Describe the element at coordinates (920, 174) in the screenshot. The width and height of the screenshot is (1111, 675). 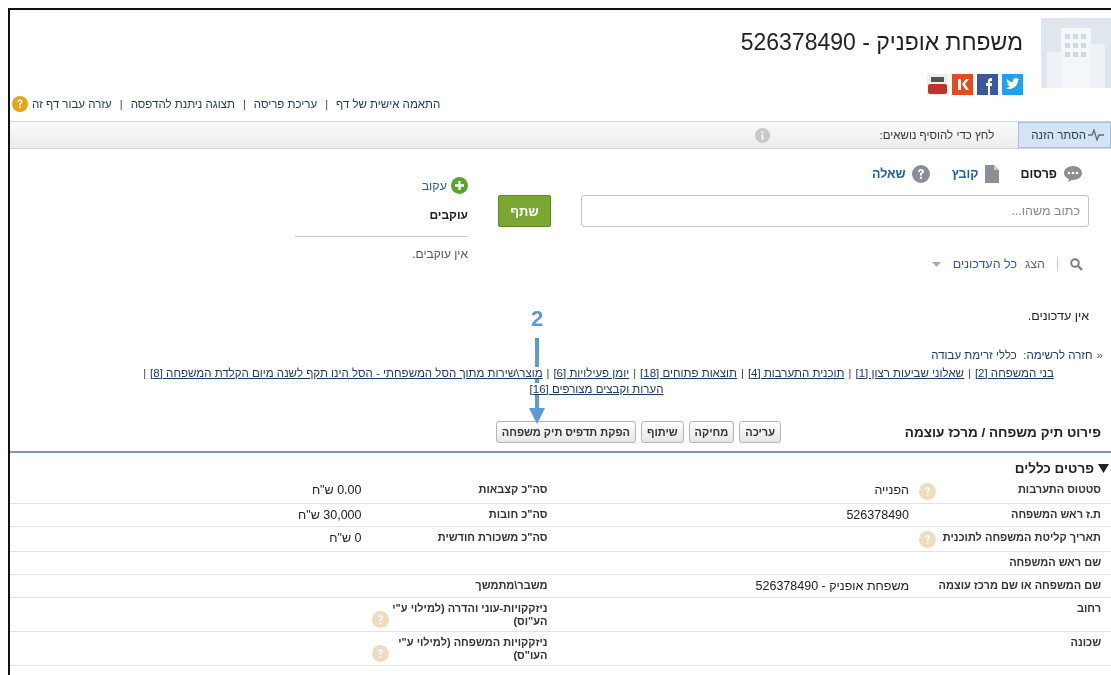
I see `question-icon` at that location.